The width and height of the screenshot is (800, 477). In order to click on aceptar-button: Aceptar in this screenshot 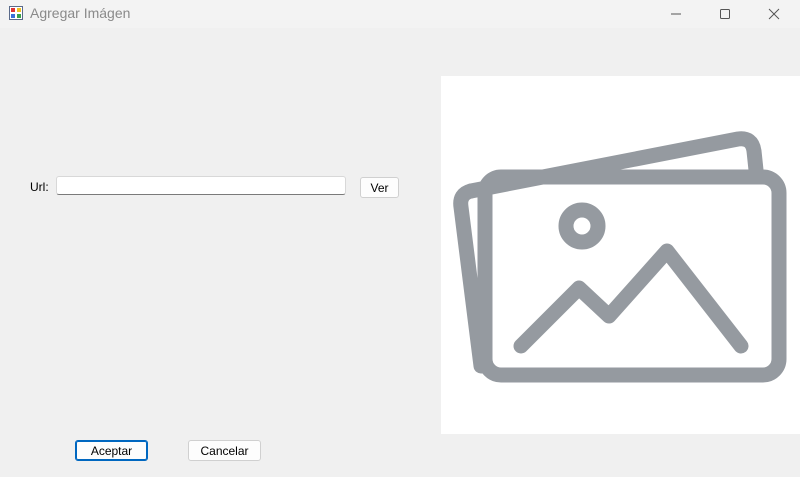, I will do `click(111, 450)`.